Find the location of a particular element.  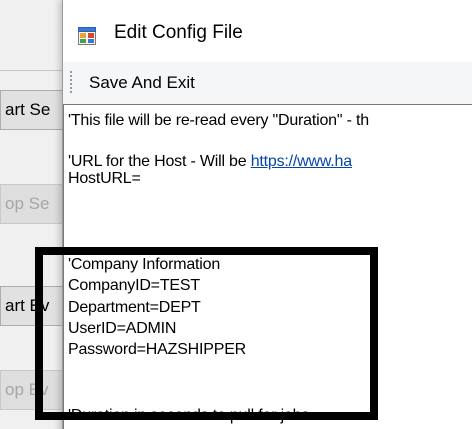

save-and-exit-menu-item: Save And Exit is located at coordinates (142, 83).